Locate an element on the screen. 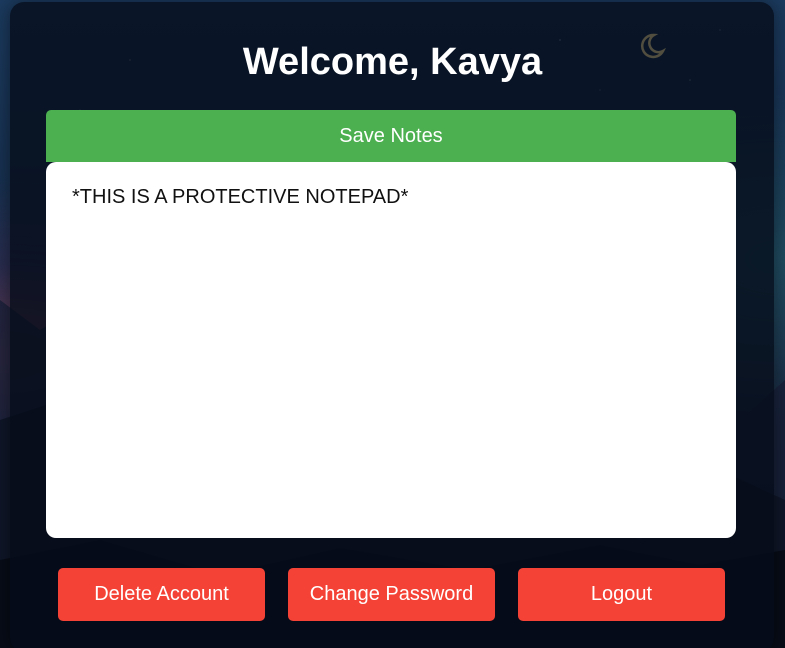 This screenshot has height=648, width=785. save-notes-button: Save Notes is located at coordinates (391, 136).